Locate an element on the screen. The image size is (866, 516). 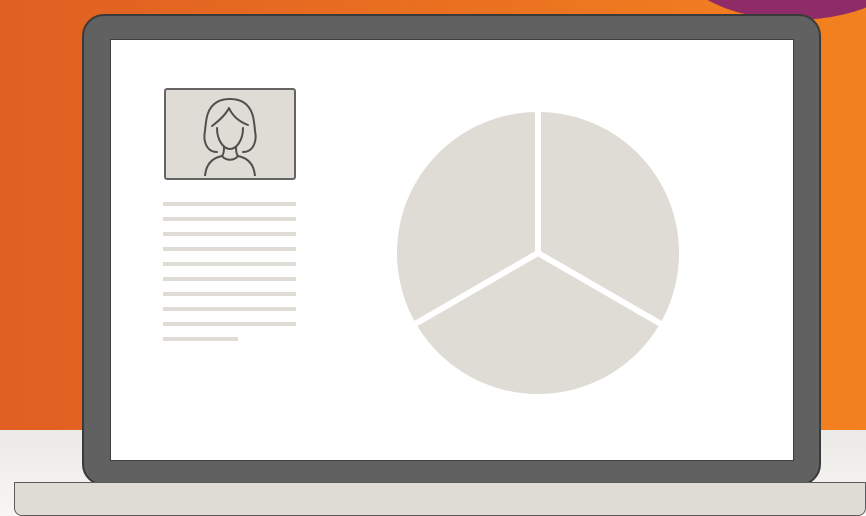
document-text-lines is located at coordinates (229, 272).